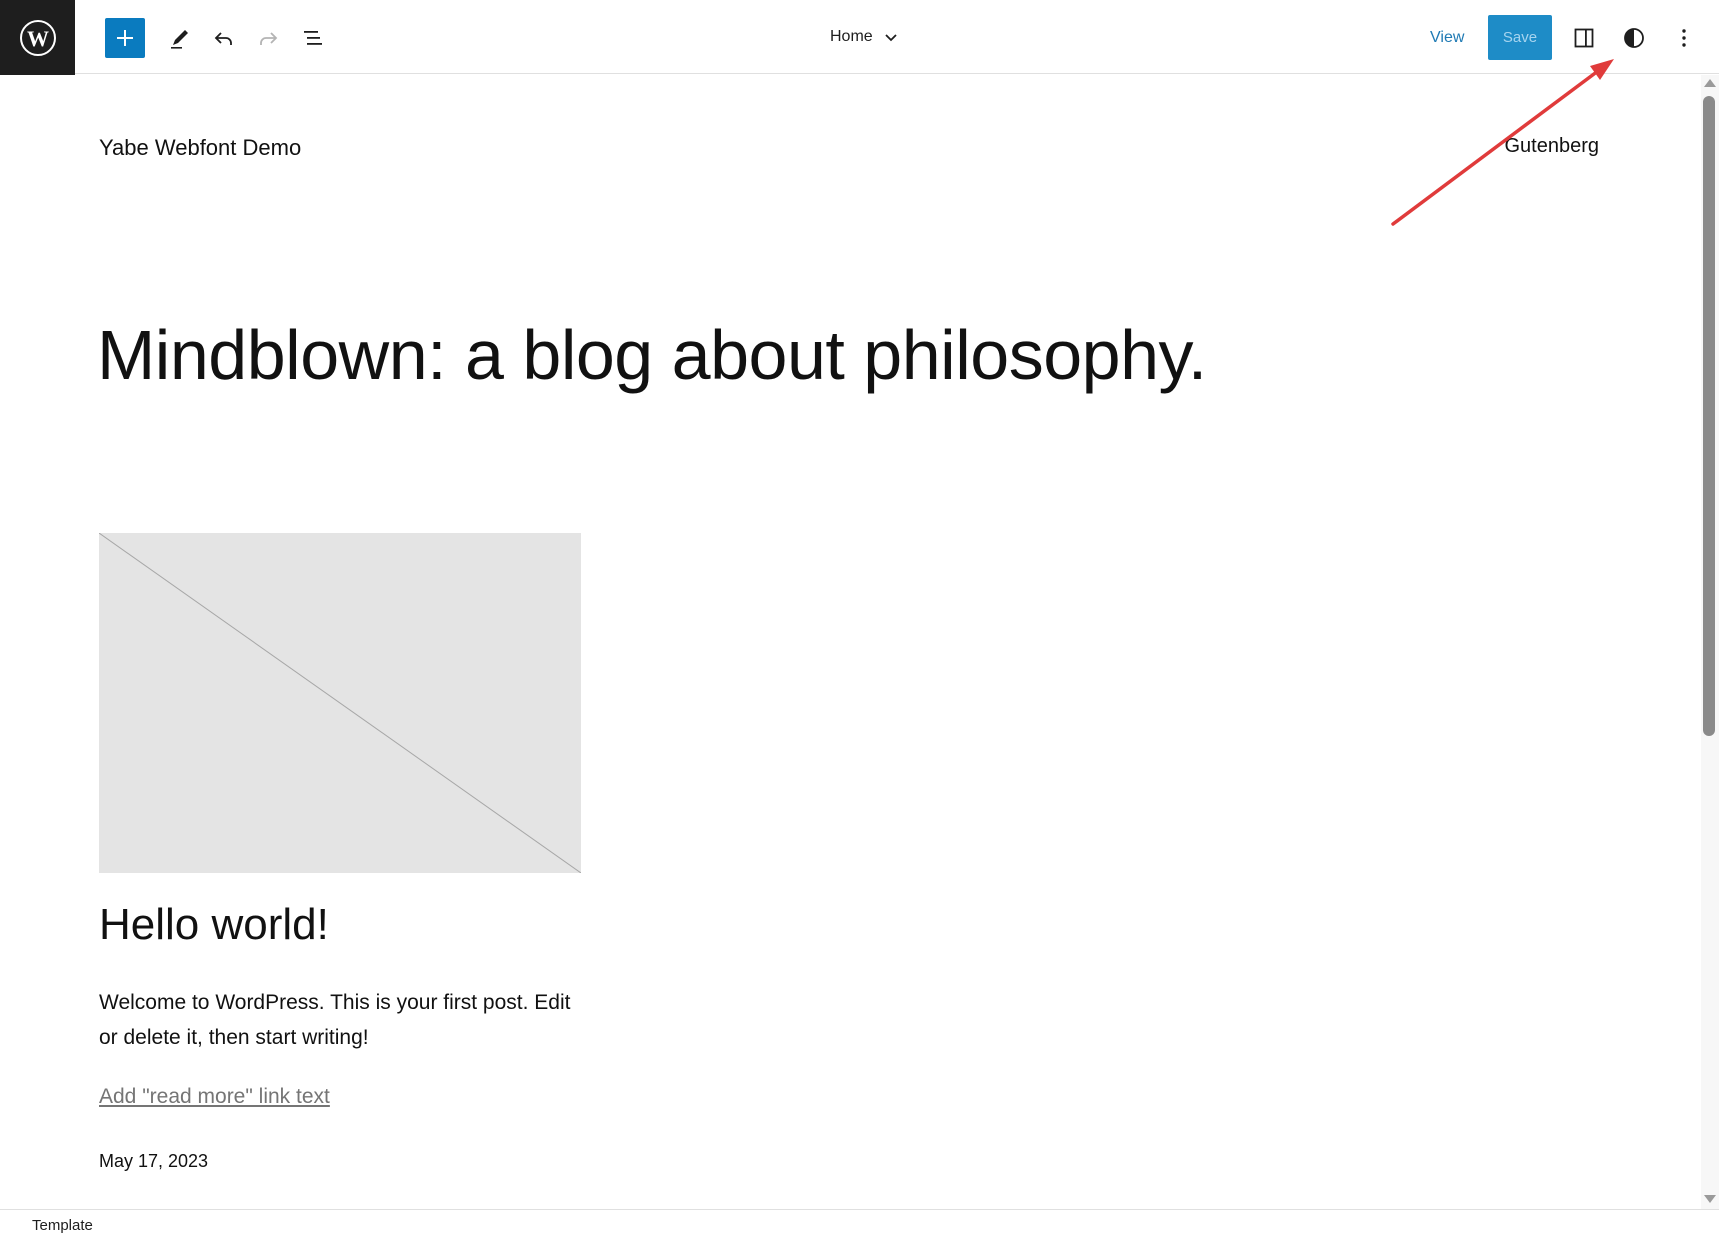 The image size is (1719, 1240). I want to click on scroll-up-arrow-icon, so click(1710, 83).